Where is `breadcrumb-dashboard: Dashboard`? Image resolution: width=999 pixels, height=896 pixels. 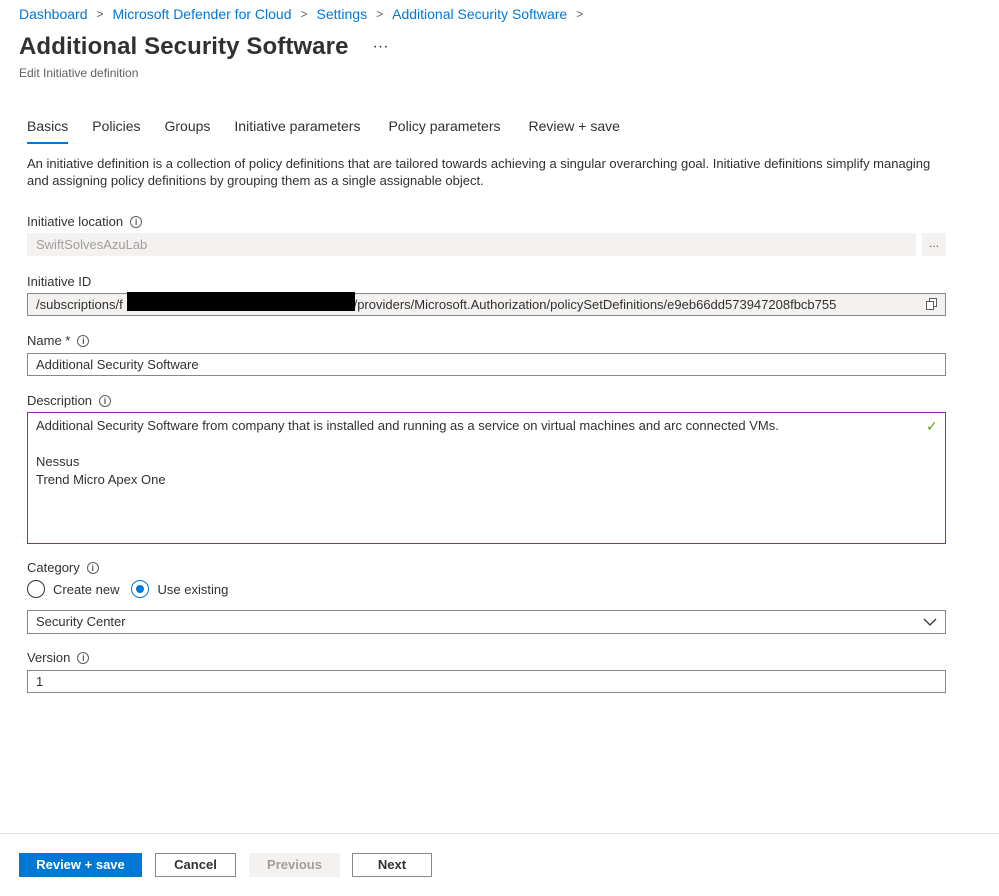 breadcrumb-dashboard: Dashboard is located at coordinates (53, 14).